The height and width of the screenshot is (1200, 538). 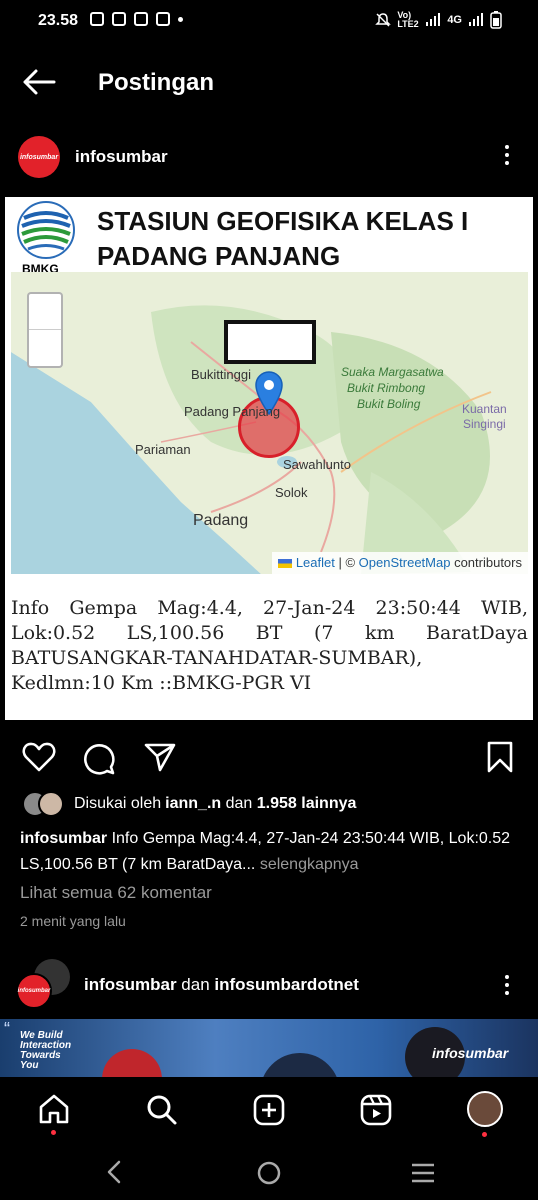 What do you see at coordinates (486, 562) in the screenshot?
I see `attribution-contributors: contributors` at bounding box center [486, 562].